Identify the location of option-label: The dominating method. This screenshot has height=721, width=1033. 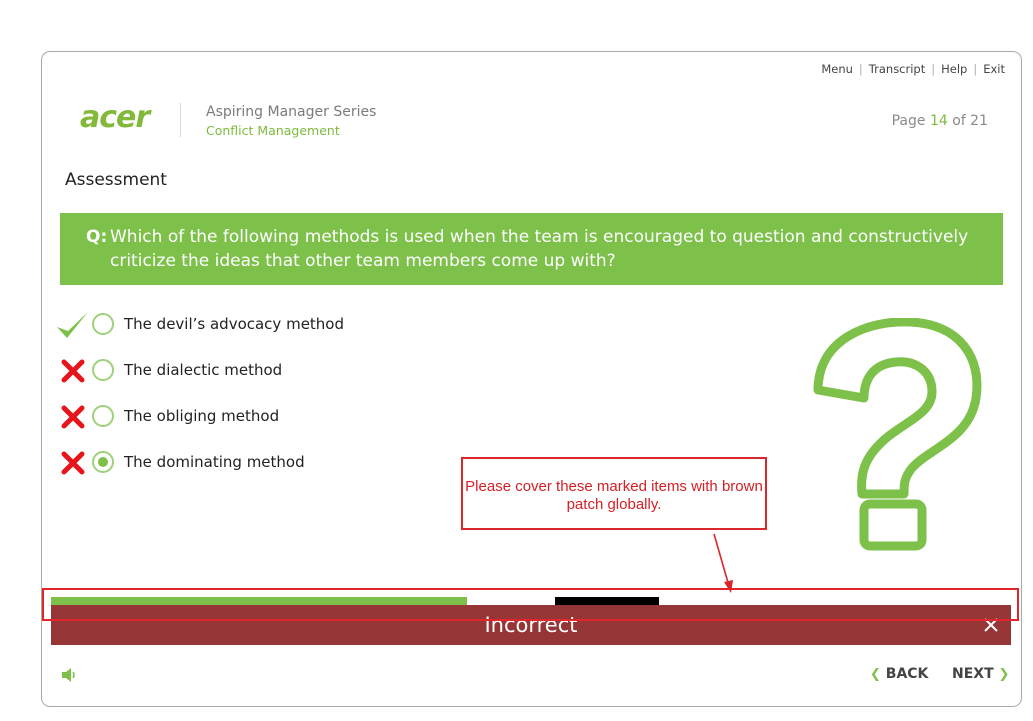
(214, 462).